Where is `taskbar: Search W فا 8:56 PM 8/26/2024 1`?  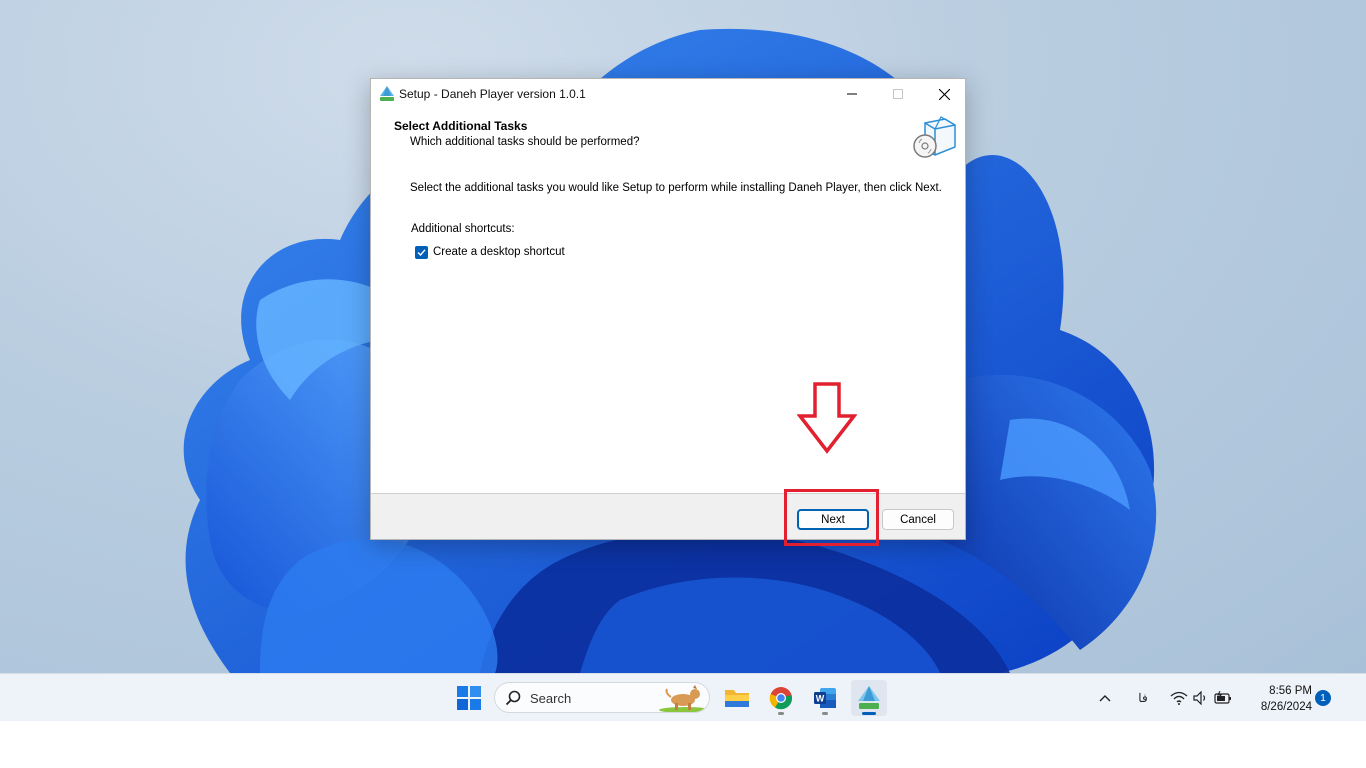 taskbar: Search W فا 8:56 PM 8/26/2024 1 is located at coordinates (683, 697).